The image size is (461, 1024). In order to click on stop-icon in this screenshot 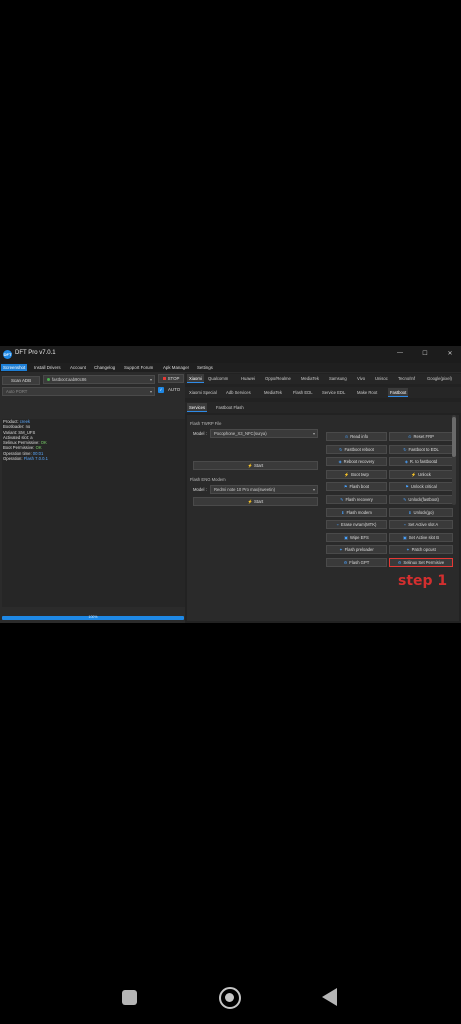, I will do `click(164, 379)`.